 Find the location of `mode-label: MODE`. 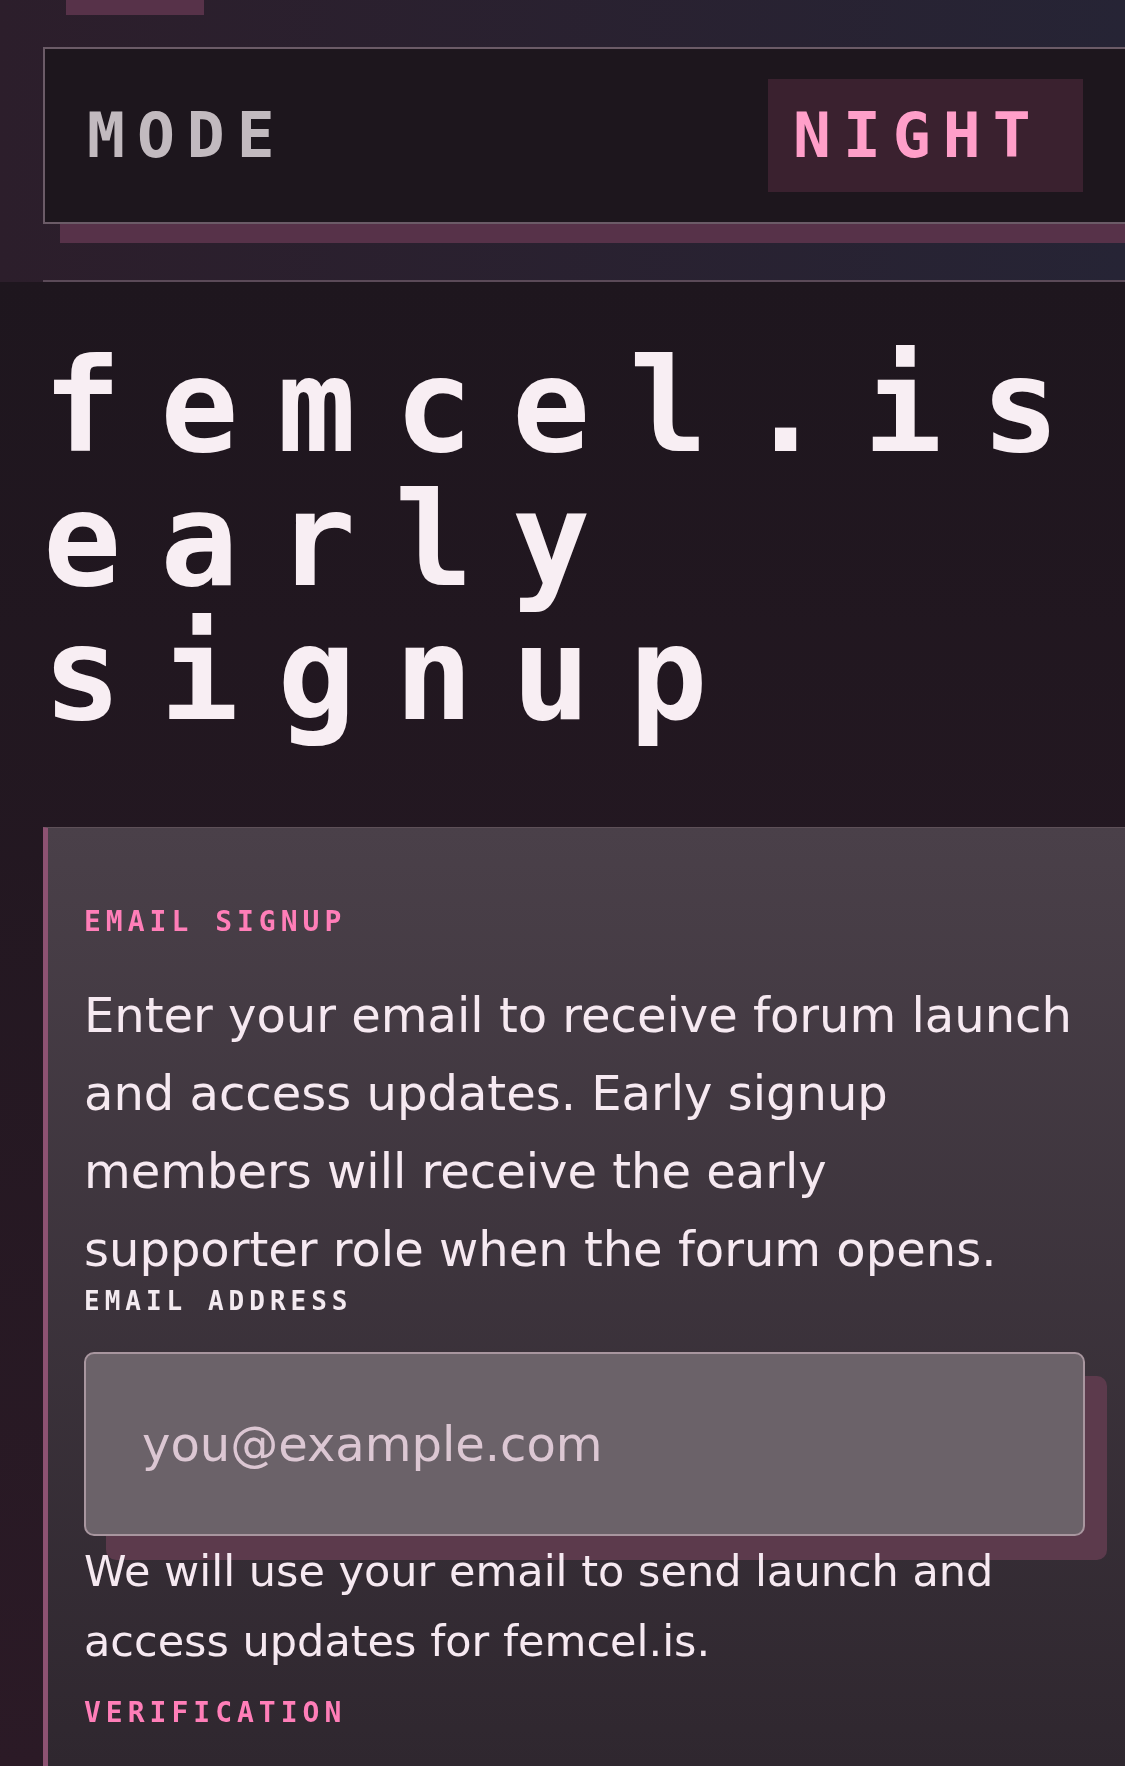

mode-label: MODE is located at coordinates (187, 135).